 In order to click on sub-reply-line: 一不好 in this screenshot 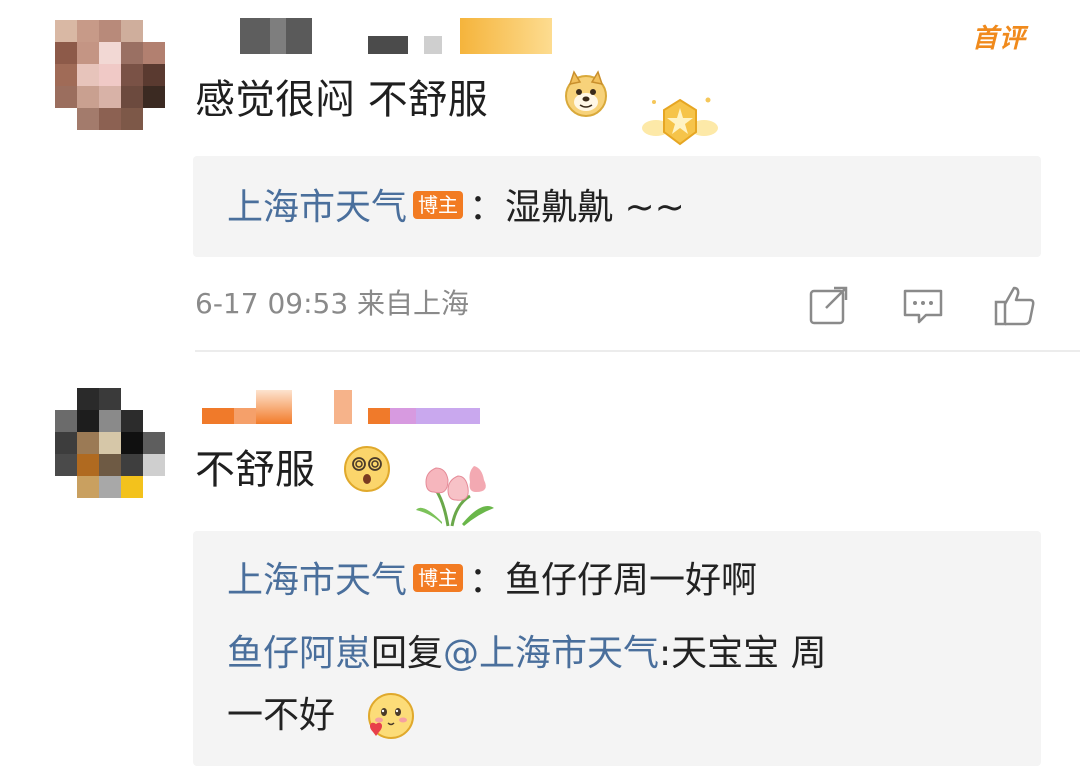, I will do `click(281, 716)`.